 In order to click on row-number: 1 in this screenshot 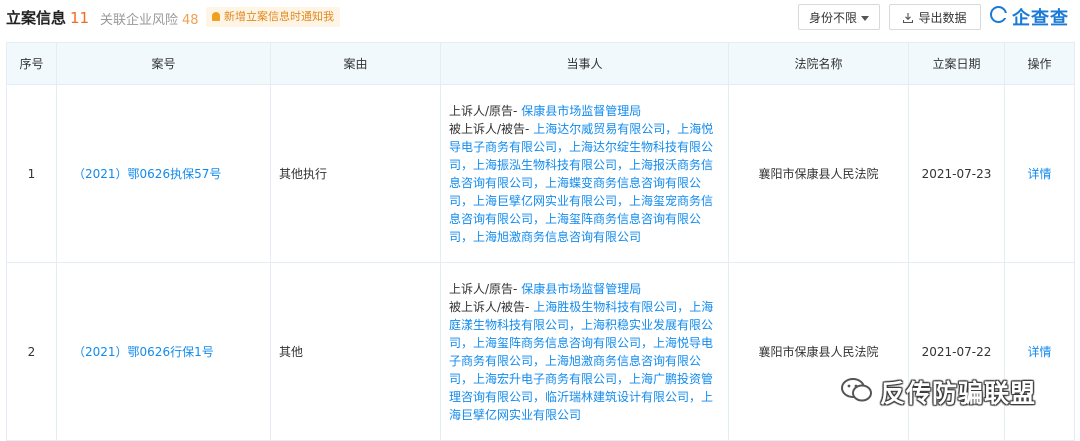, I will do `click(31, 173)`.